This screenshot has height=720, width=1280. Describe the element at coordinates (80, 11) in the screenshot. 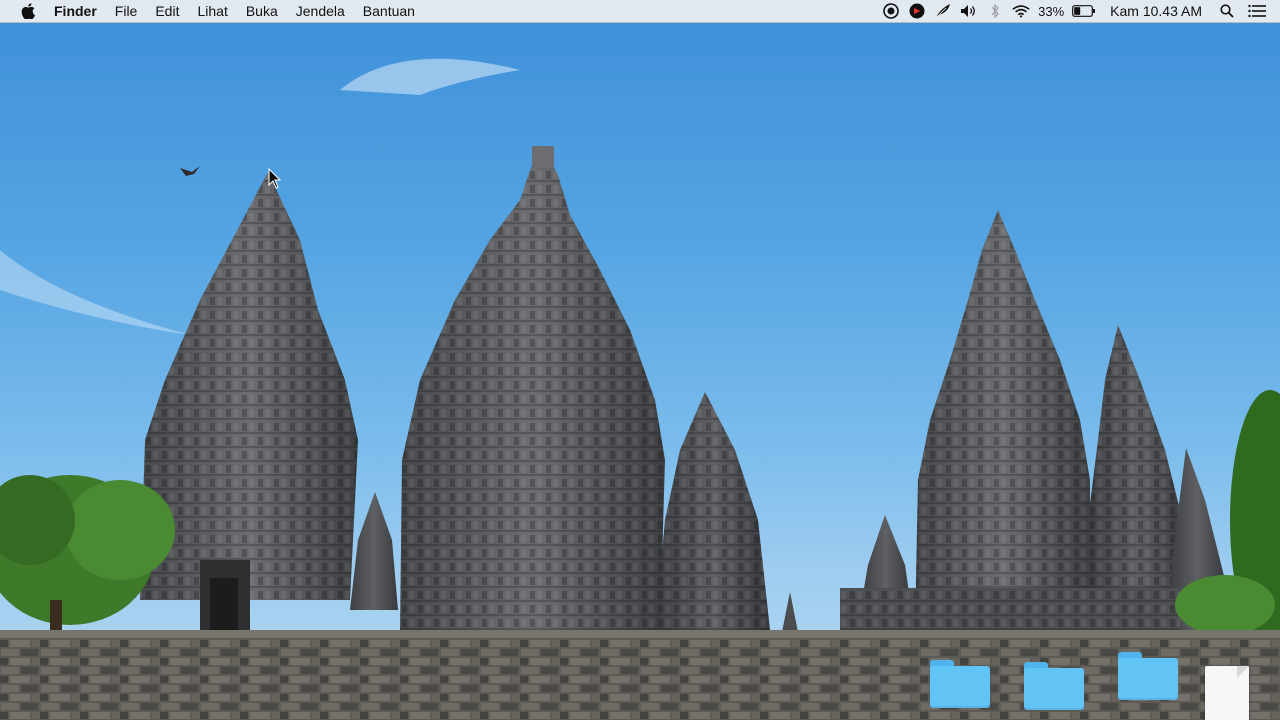

I see `menu-app-finder: Finder` at that location.